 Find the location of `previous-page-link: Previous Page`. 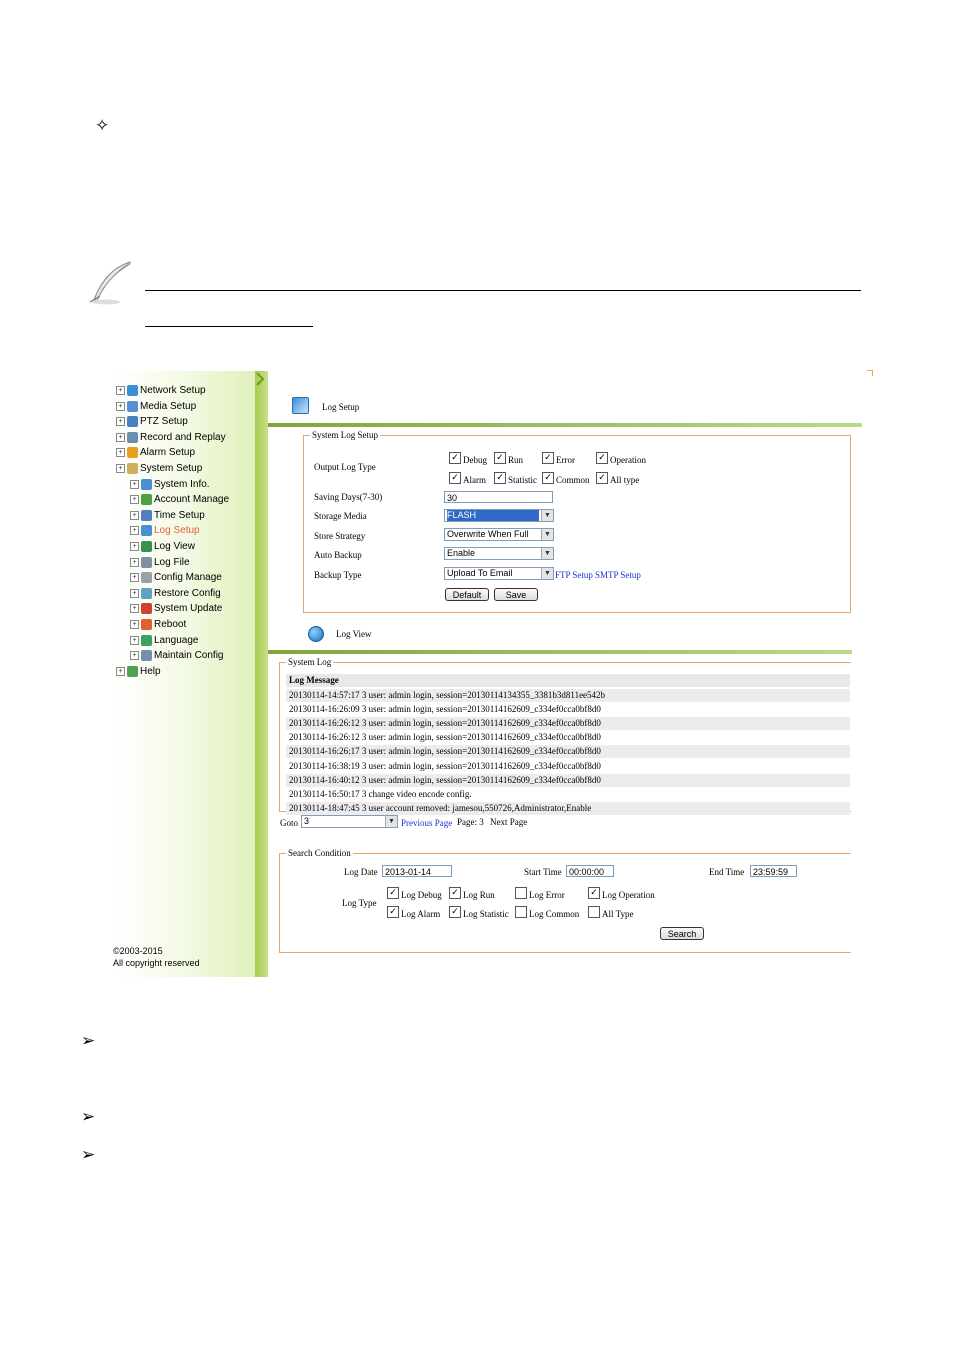

previous-page-link: Previous Page is located at coordinates (426, 823).